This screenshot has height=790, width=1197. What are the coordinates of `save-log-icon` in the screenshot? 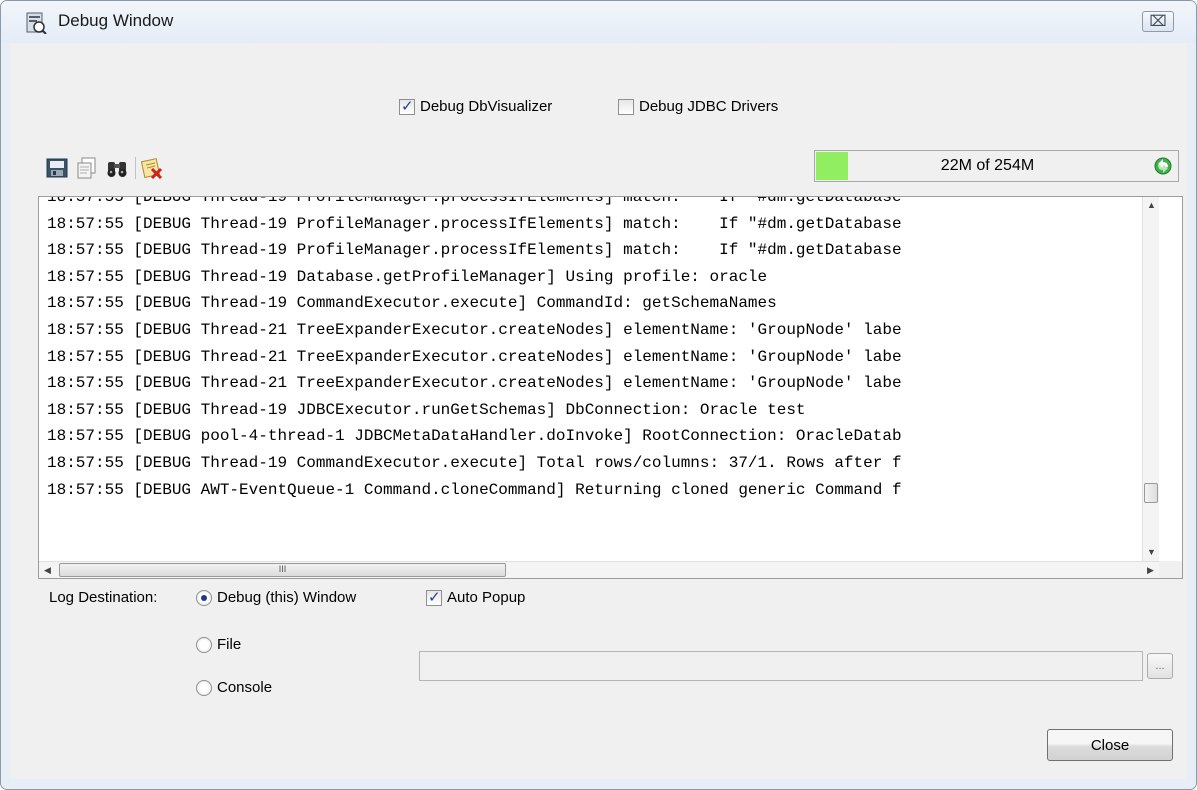 It's located at (57, 168).